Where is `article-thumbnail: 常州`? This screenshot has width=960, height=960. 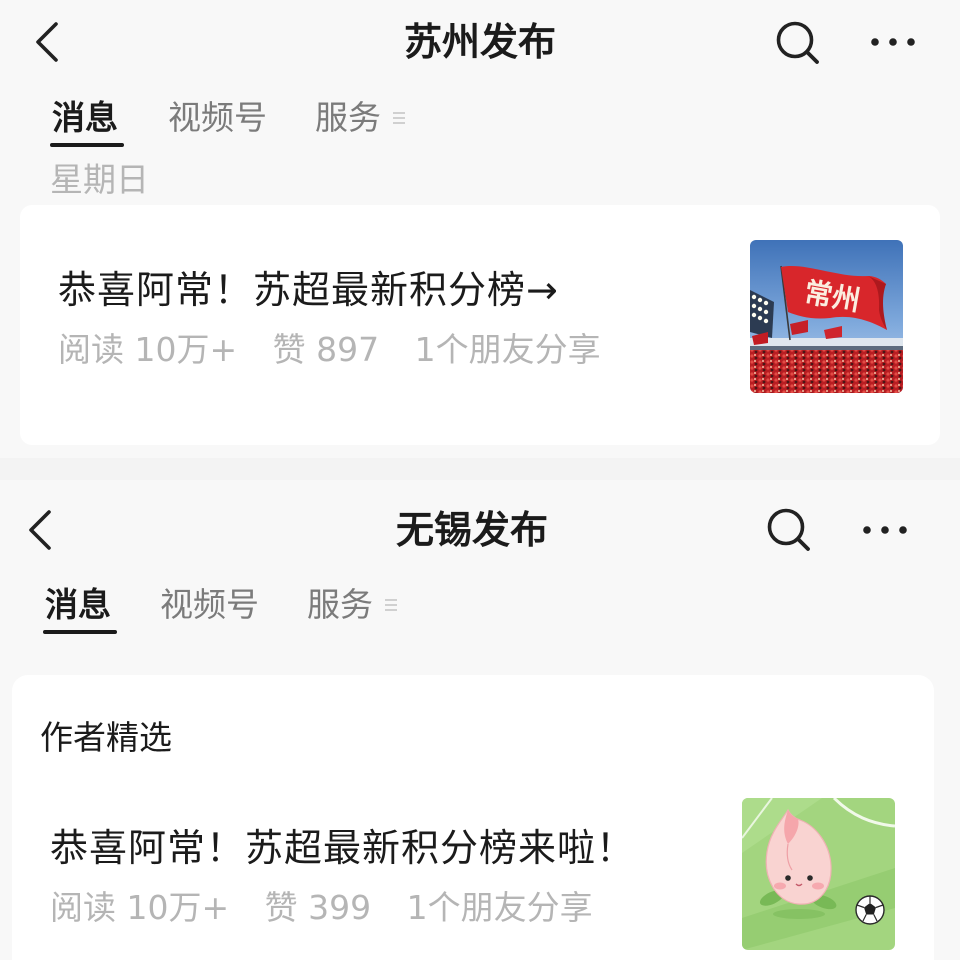 article-thumbnail: 常州 is located at coordinates (826, 316).